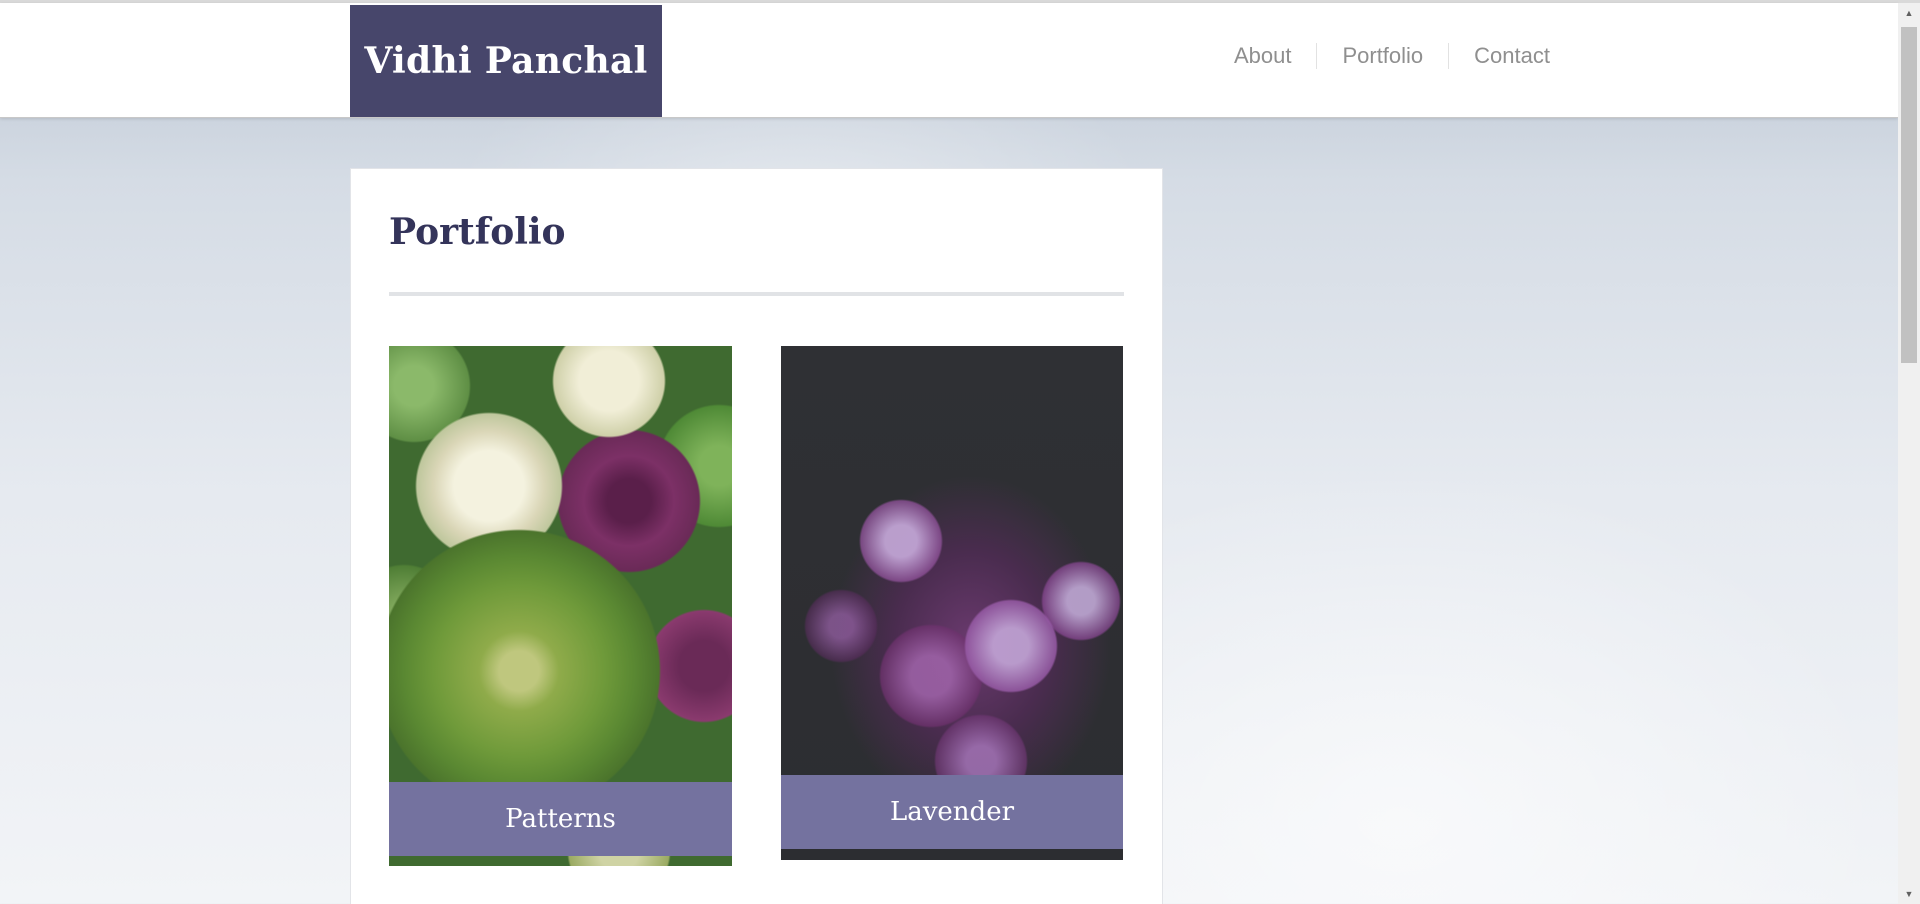 Image resolution: width=1920 pixels, height=904 pixels. What do you see at coordinates (952, 812) in the screenshot?
I see `card-label-lavender: Lavender` at bounding box center [952, 812].